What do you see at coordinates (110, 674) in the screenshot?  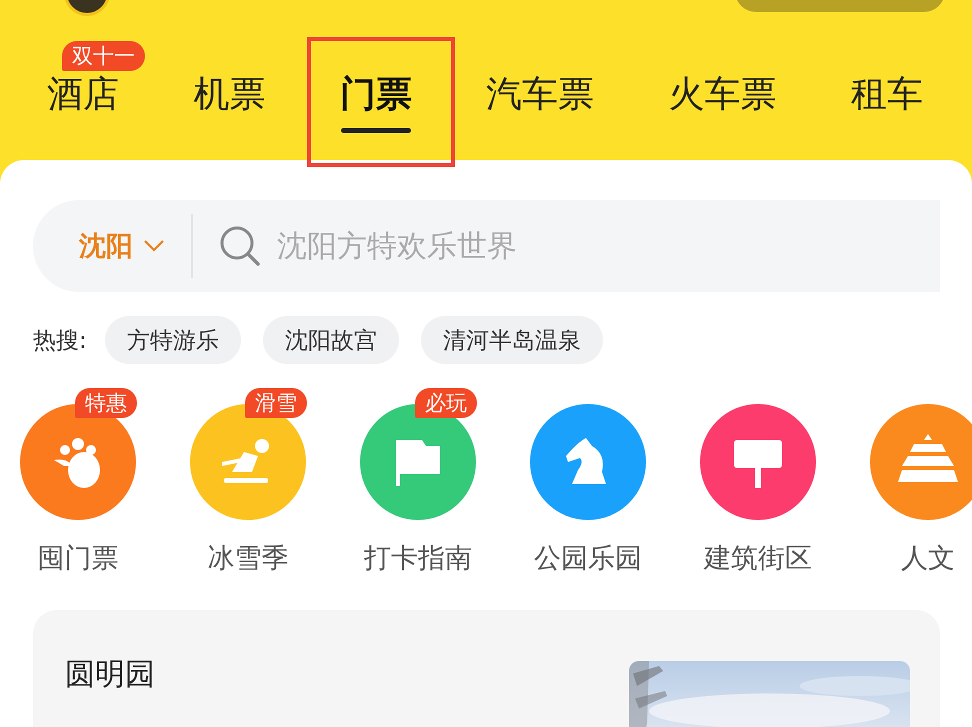 I see `attraction-title: 圆明园` at bounding box center [110, 674].